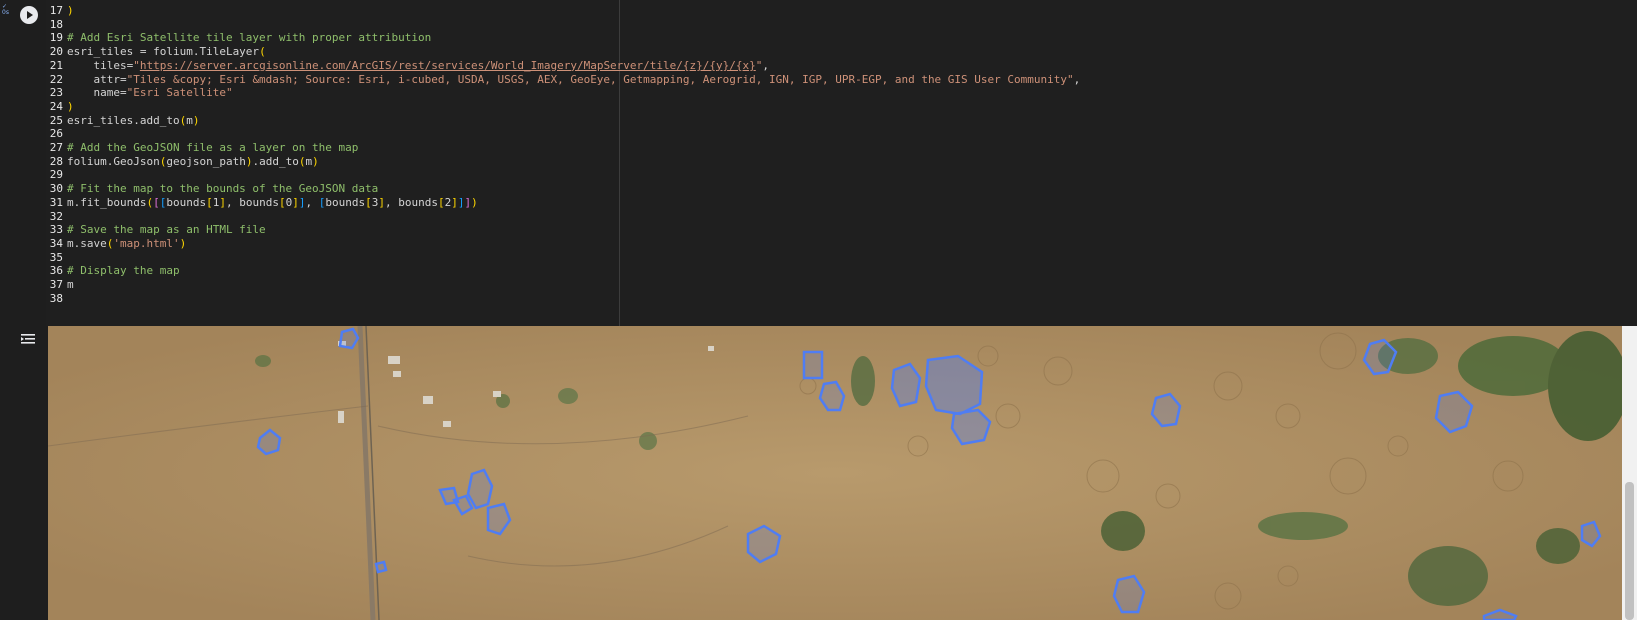 The image size is (1637, 620). I want to click on code-line: 29, so click(56, 175).